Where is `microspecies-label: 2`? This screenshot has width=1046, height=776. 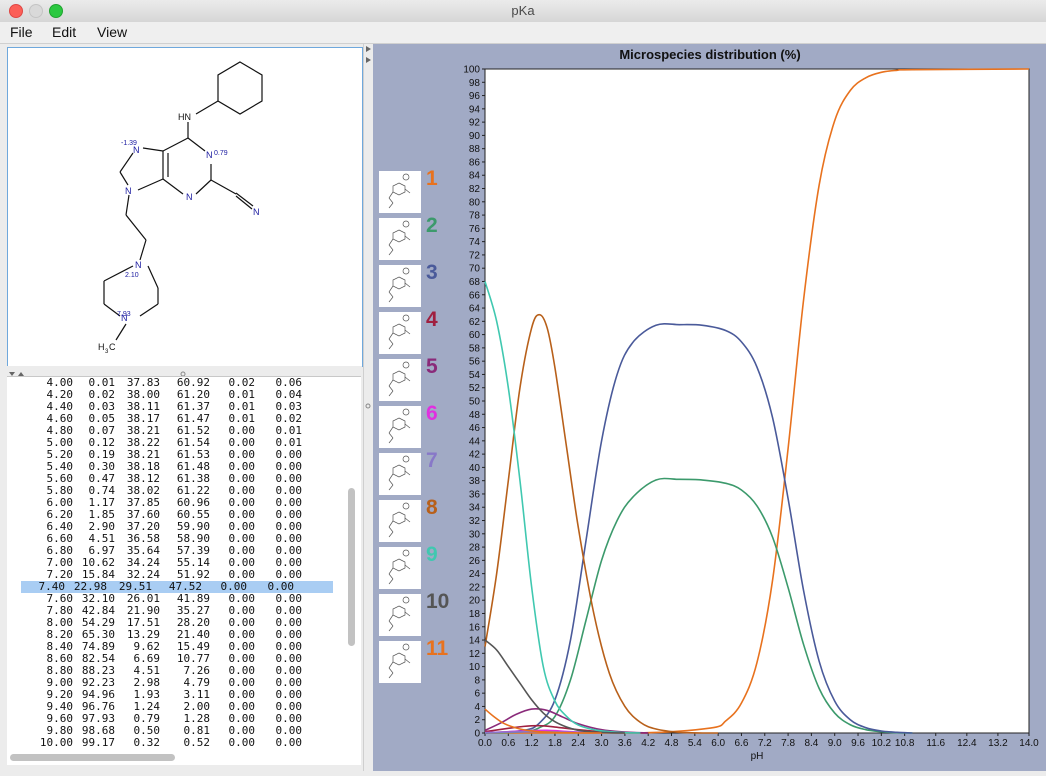
microspecies-label: 2 is located at coordinates (432, 225).